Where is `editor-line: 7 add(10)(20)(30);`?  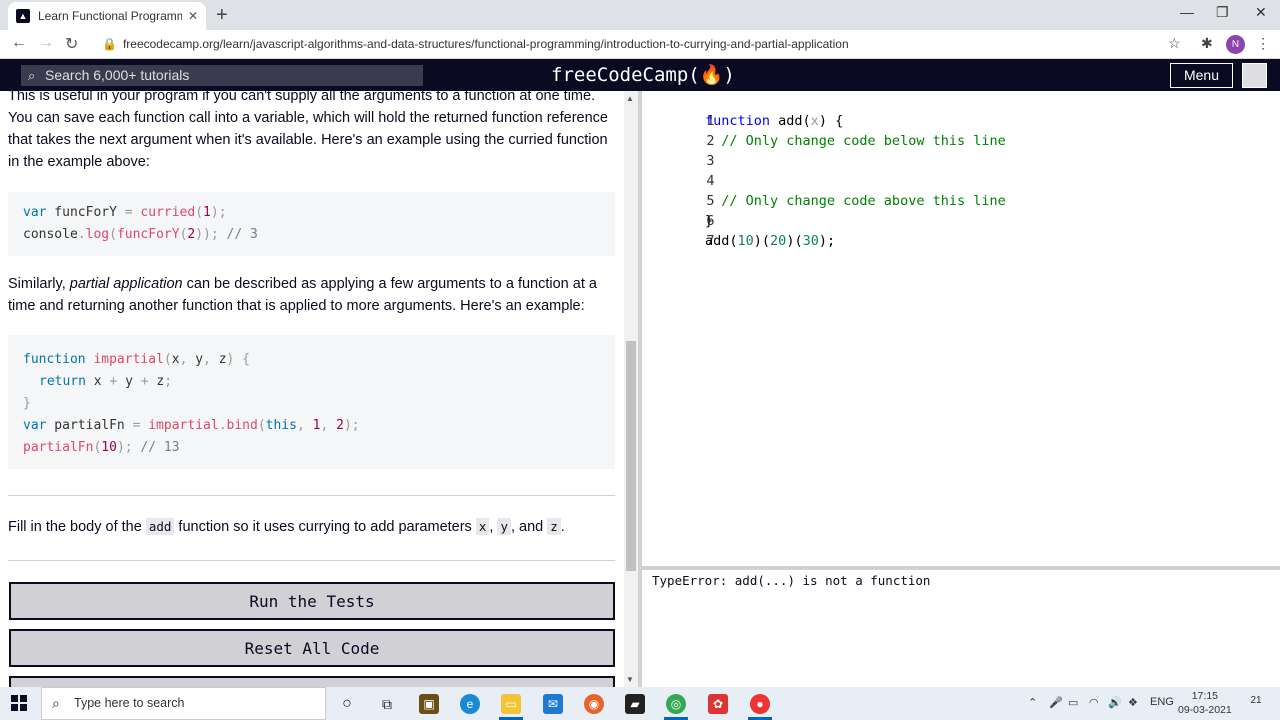 editor-line: 7 add(10)(20)(30); is located at coordinates (770, 241).